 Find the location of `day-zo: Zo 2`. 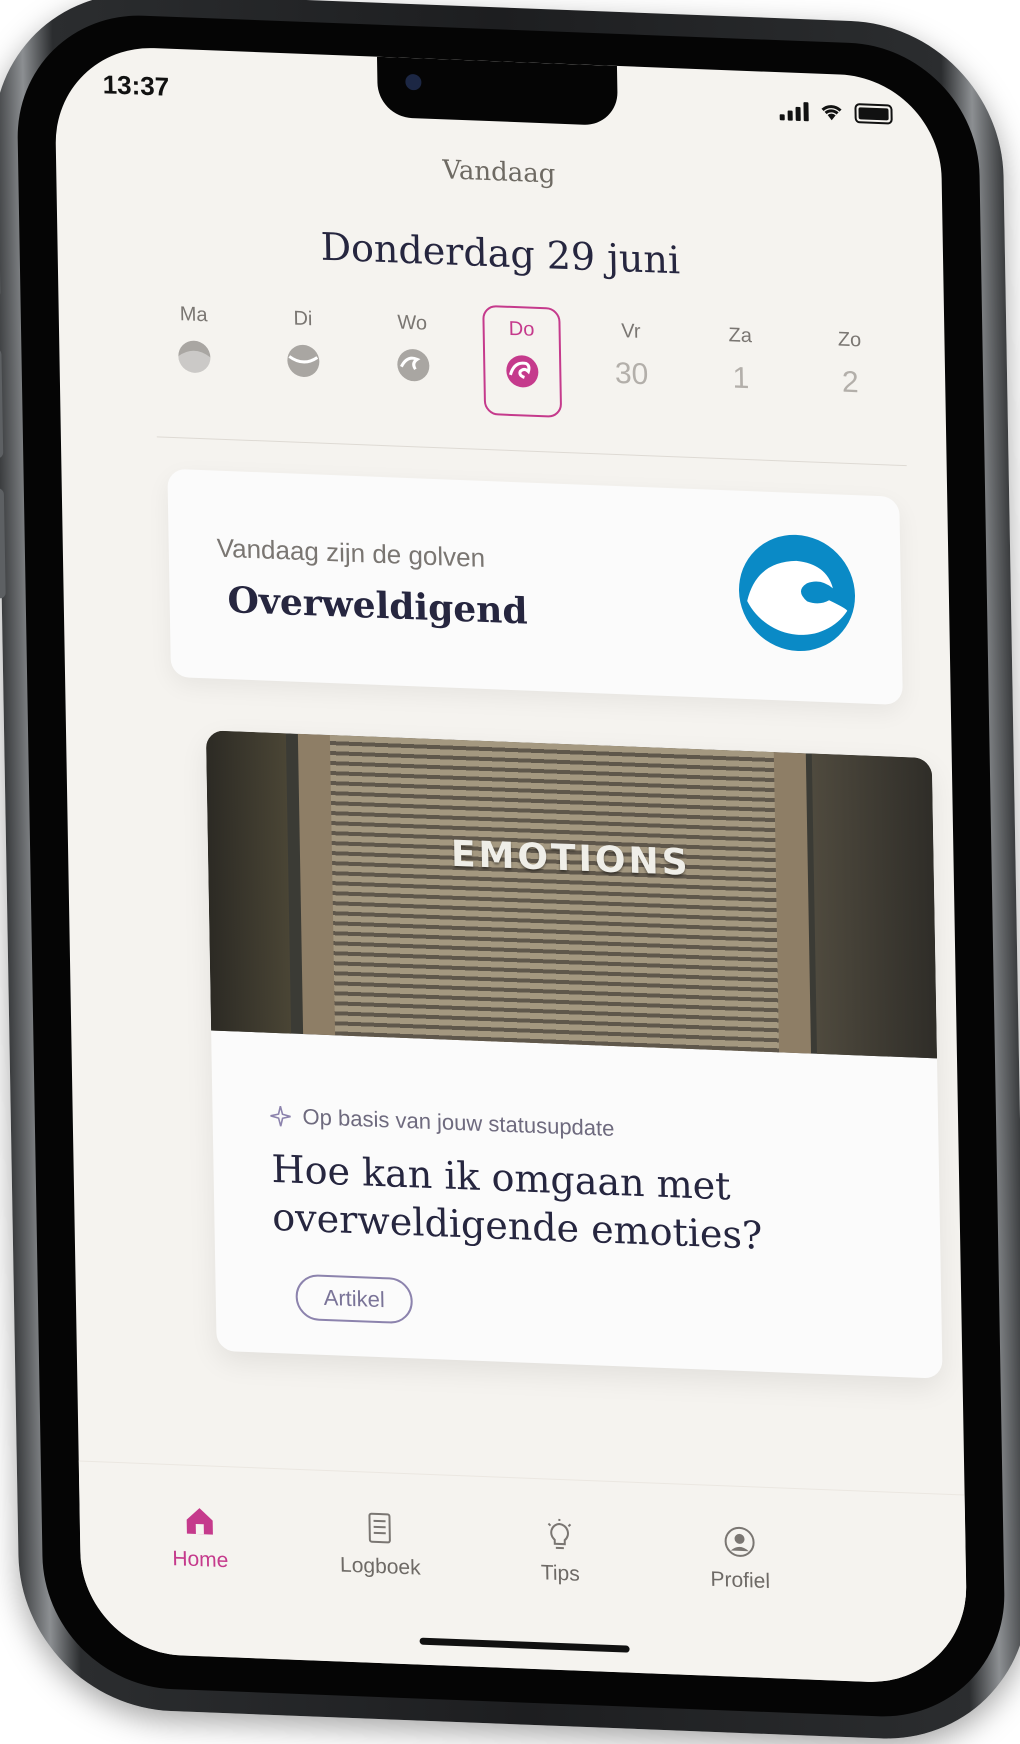

day-zo: Zo 2 is located at coordinates (850, 373).